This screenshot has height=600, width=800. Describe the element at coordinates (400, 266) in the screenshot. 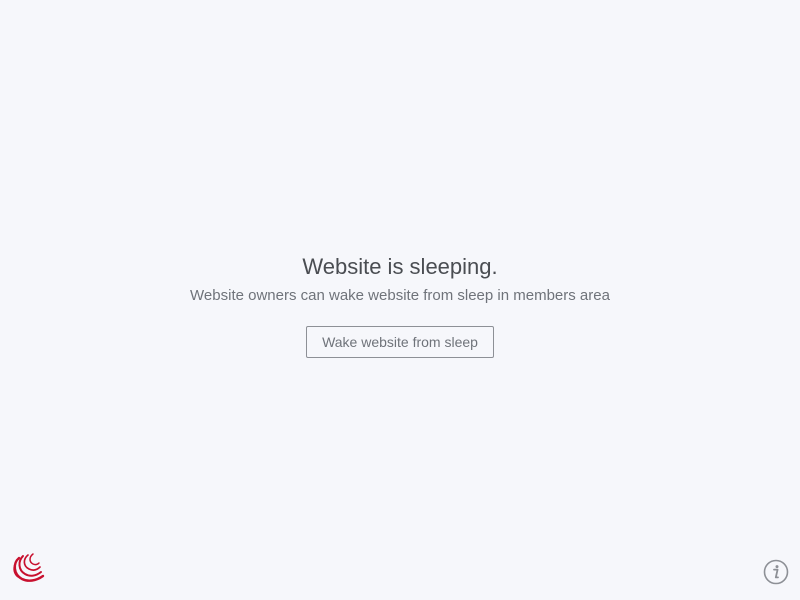

I see `page-title: Website is sleeping.` at that location.